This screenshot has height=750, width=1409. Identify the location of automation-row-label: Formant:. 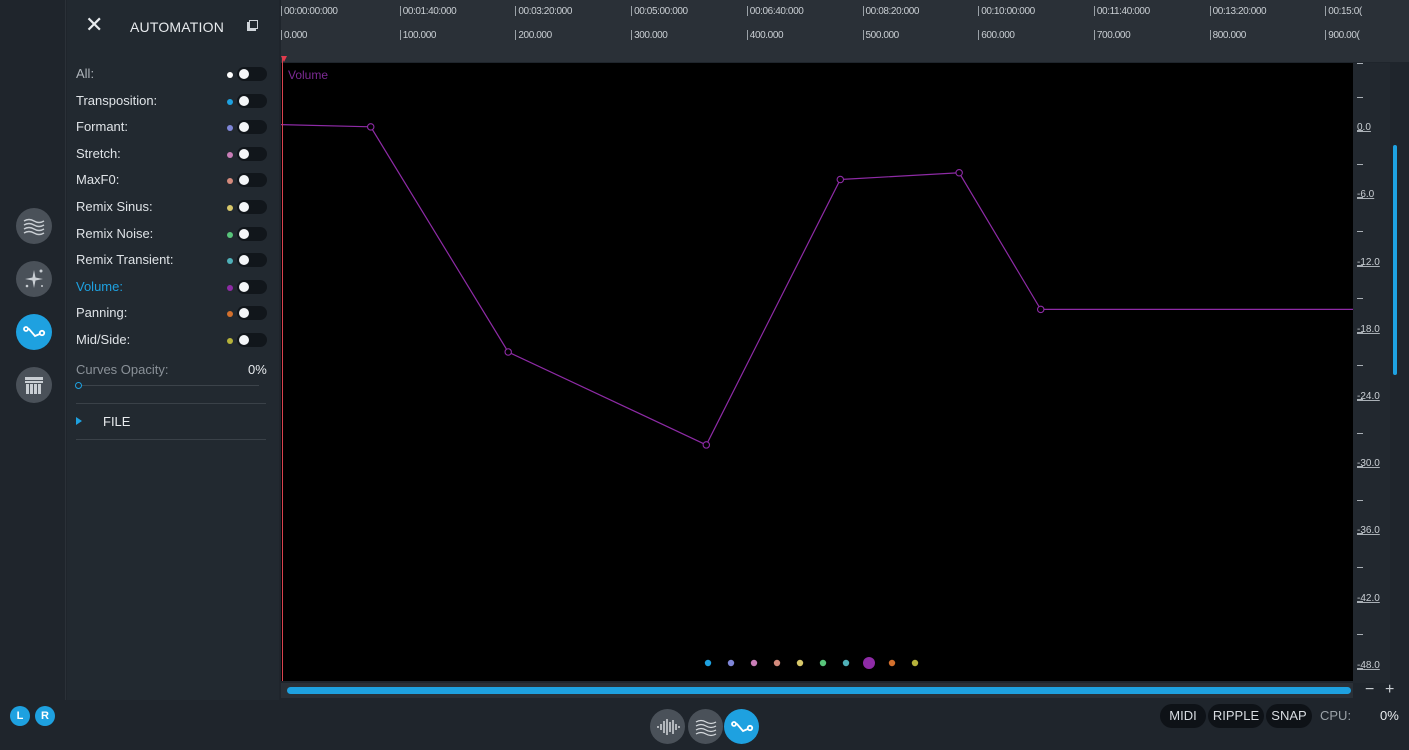
(102, 127).